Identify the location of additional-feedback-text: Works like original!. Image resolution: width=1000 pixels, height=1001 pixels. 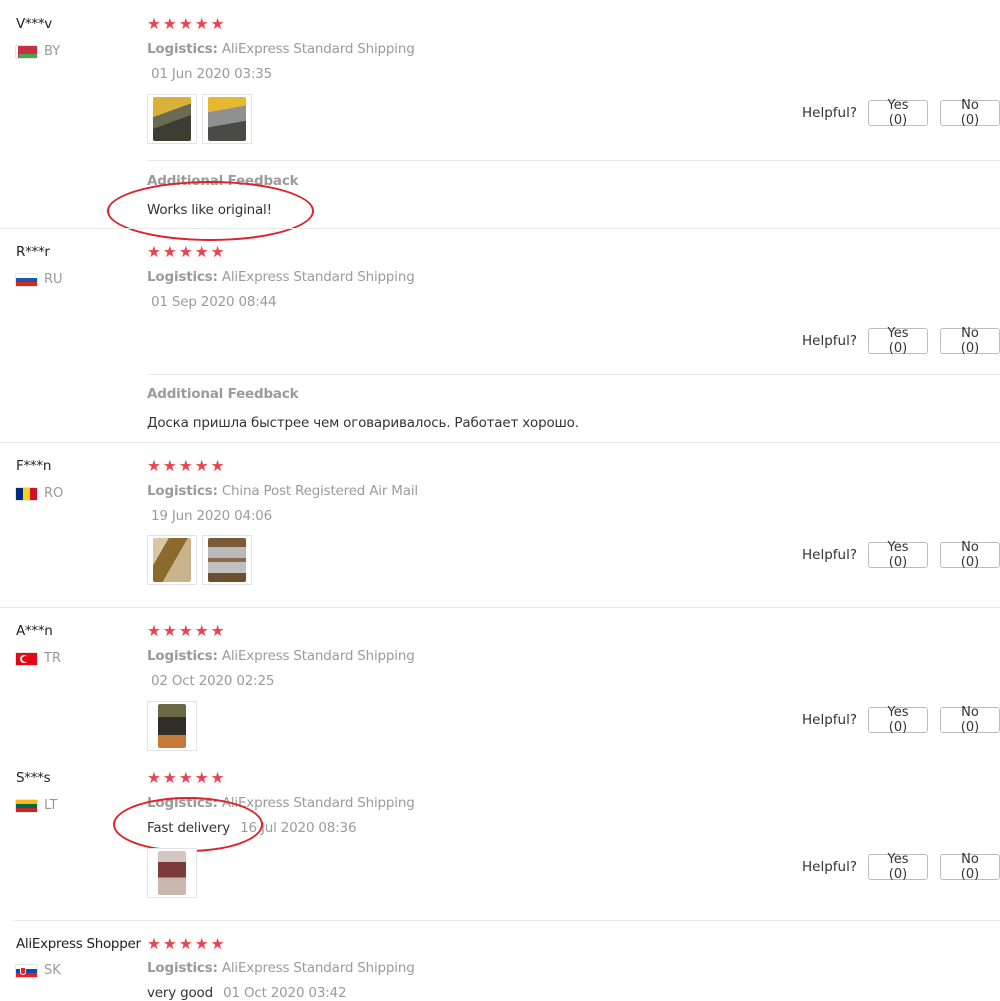
(209, 210).